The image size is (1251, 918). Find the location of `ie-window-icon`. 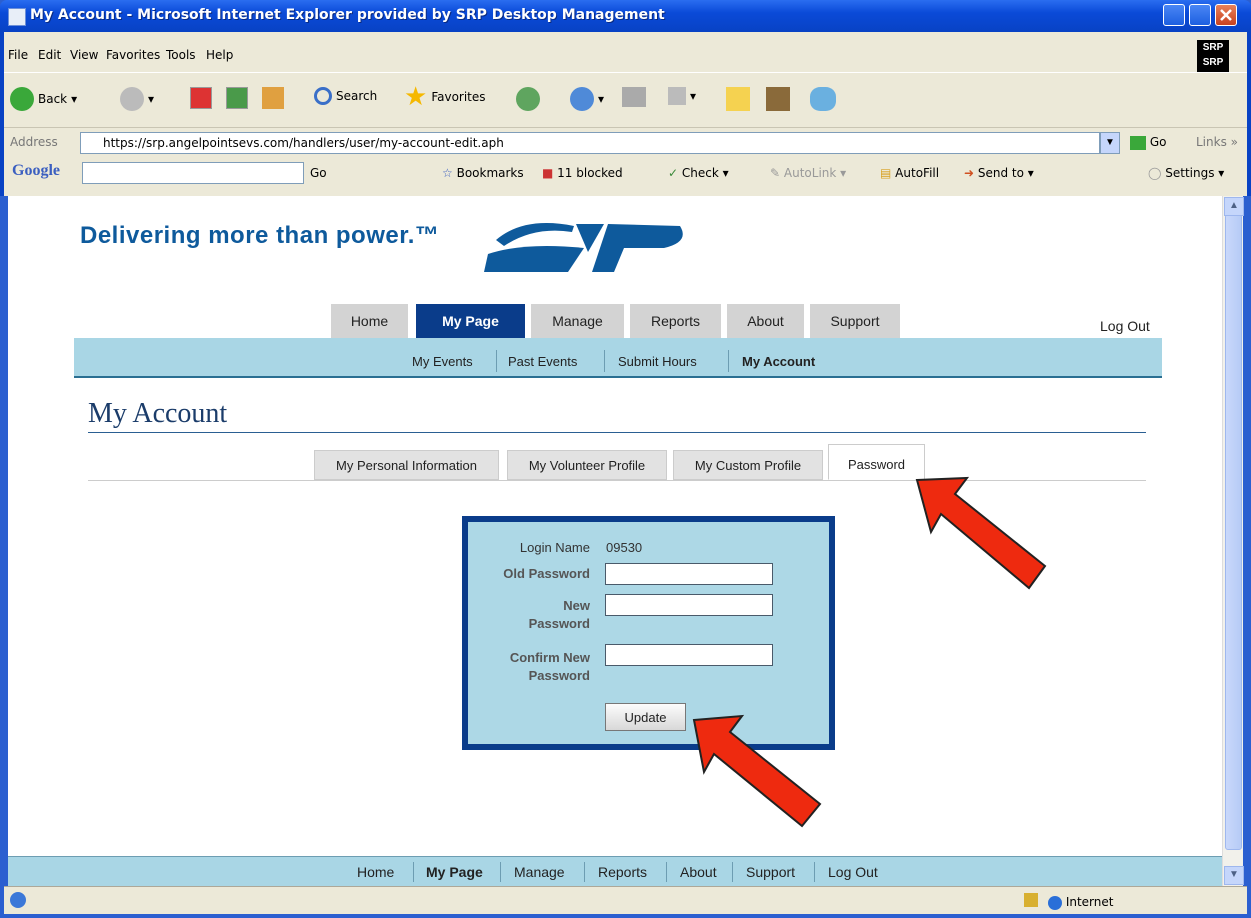

ie-window-icon is located at coordinates (17, 17).